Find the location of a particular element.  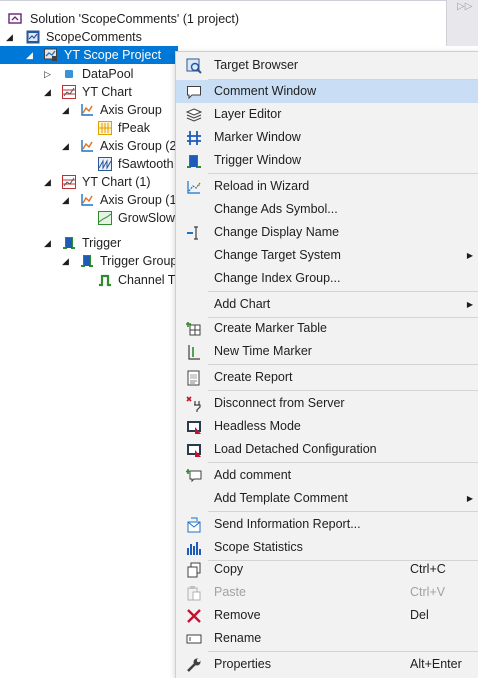

channel-growslow-icon is located at coordinates (105, 218).